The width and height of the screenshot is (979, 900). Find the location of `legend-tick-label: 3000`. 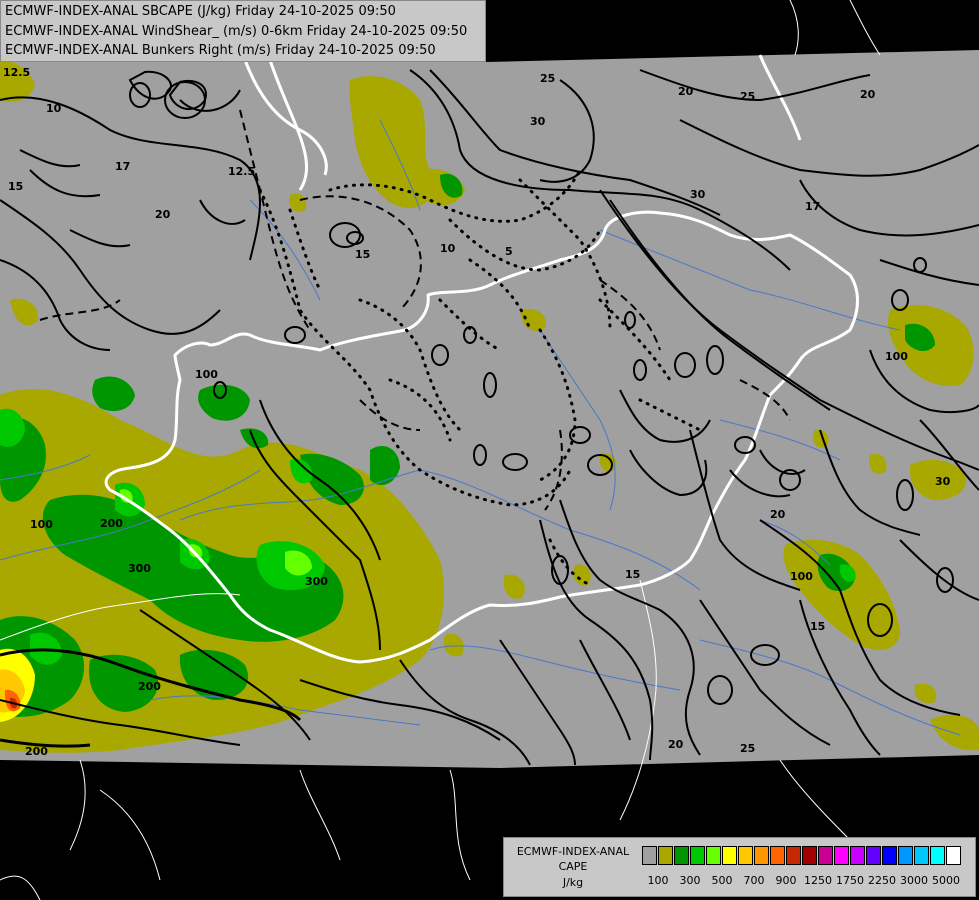

legend-tick-label: 3000 is located at coordinates (914, 880).